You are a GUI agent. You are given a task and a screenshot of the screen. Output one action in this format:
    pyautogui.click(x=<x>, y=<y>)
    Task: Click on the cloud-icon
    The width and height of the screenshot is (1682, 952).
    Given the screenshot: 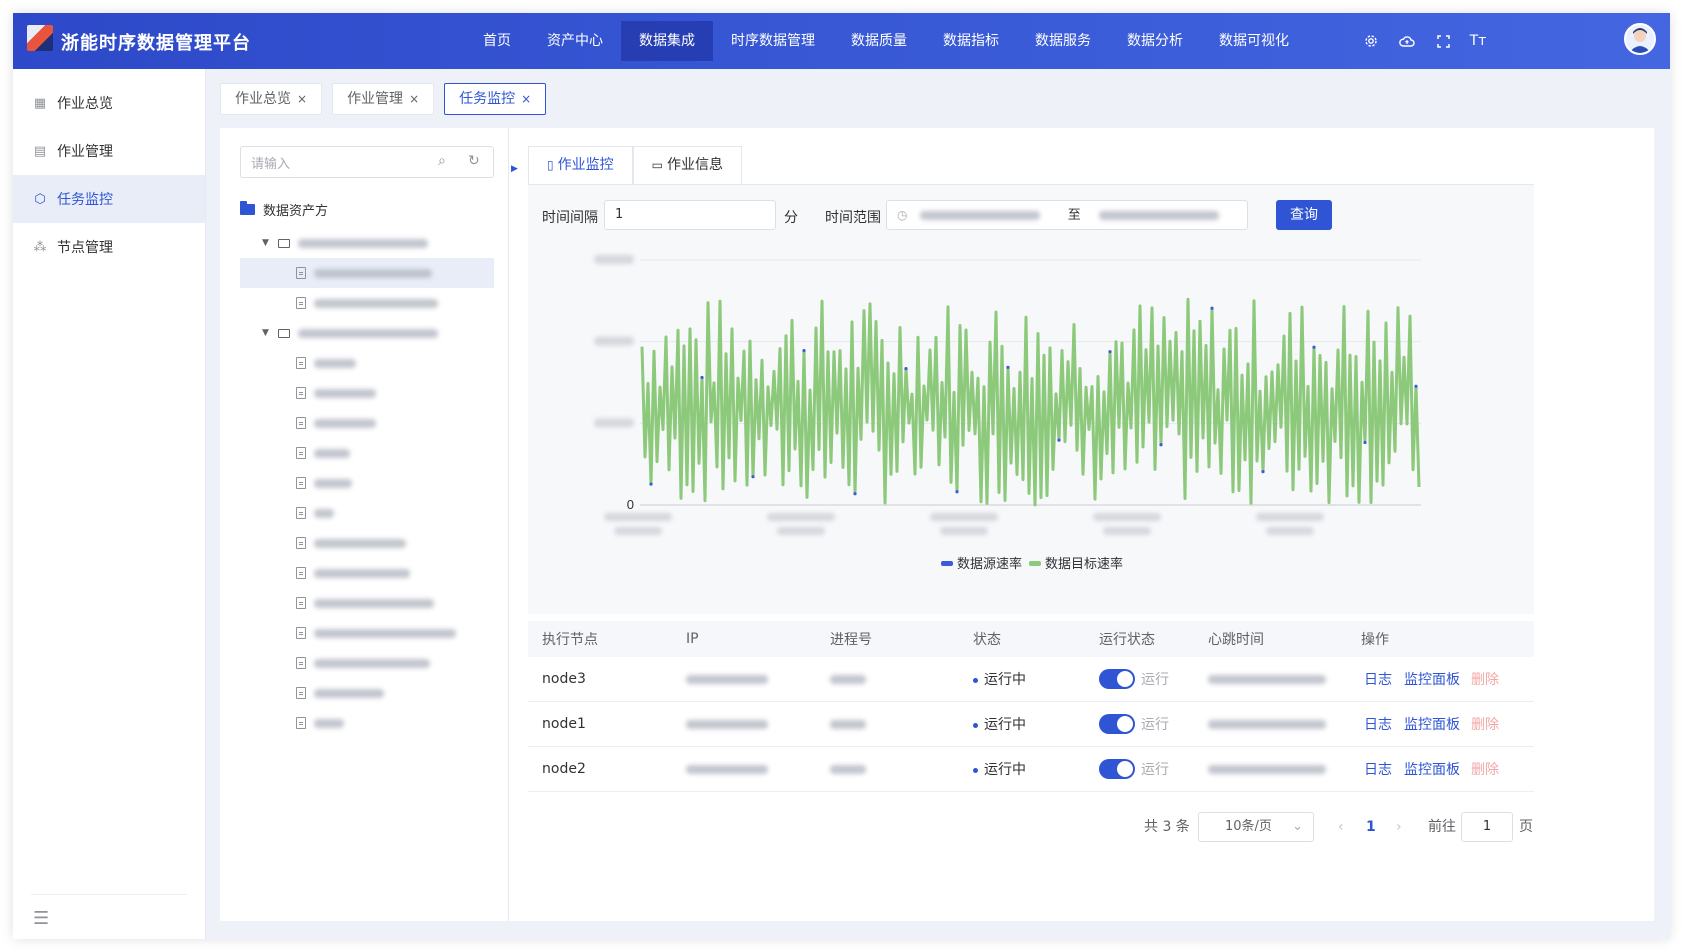 What is the action you would take?
    pyautogui.click(x=1407, y=41)
    